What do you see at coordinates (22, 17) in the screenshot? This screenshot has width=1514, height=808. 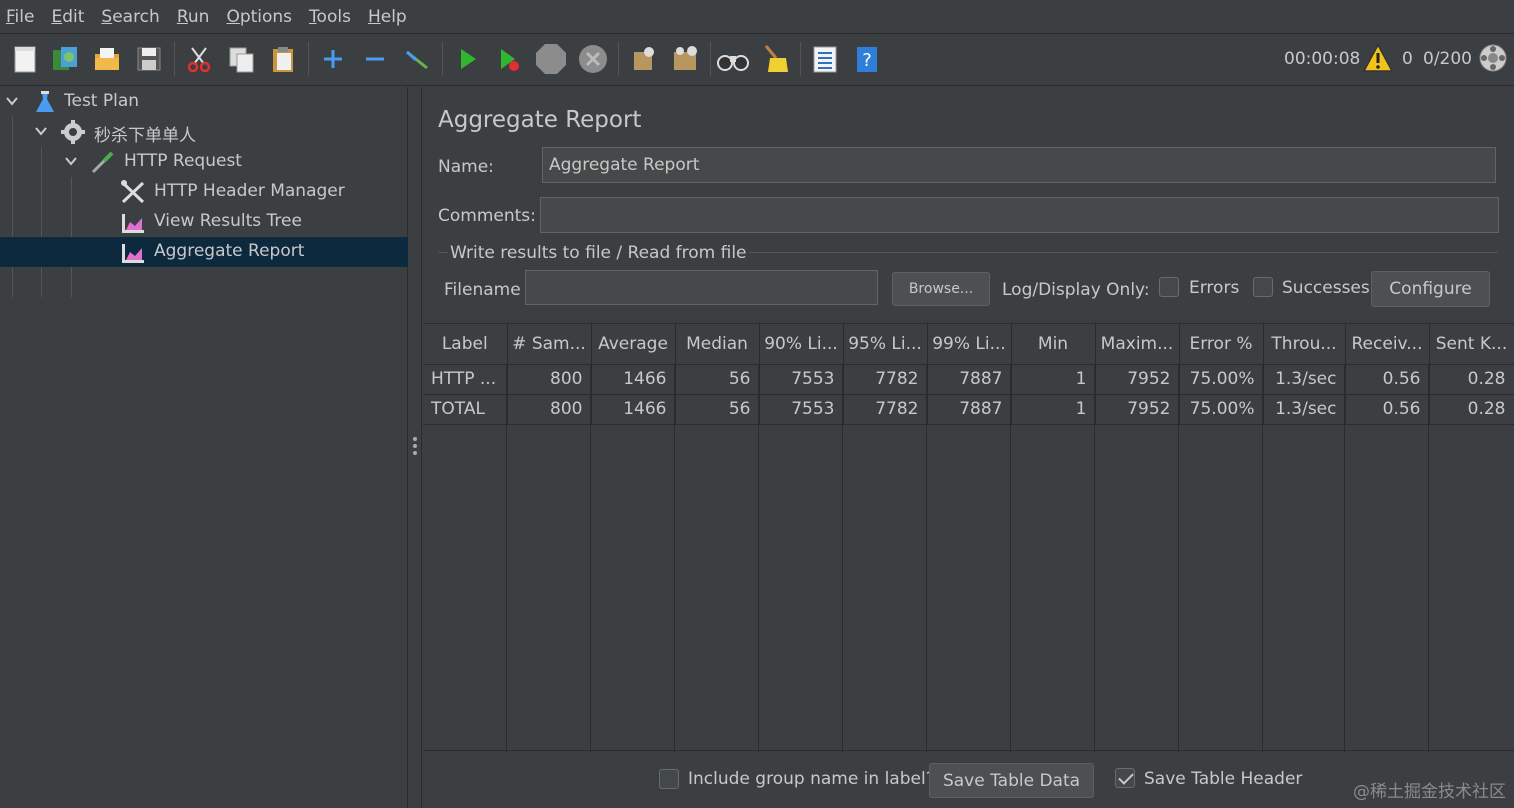 I see `menu-file: File` at bounding box center [22, 17].